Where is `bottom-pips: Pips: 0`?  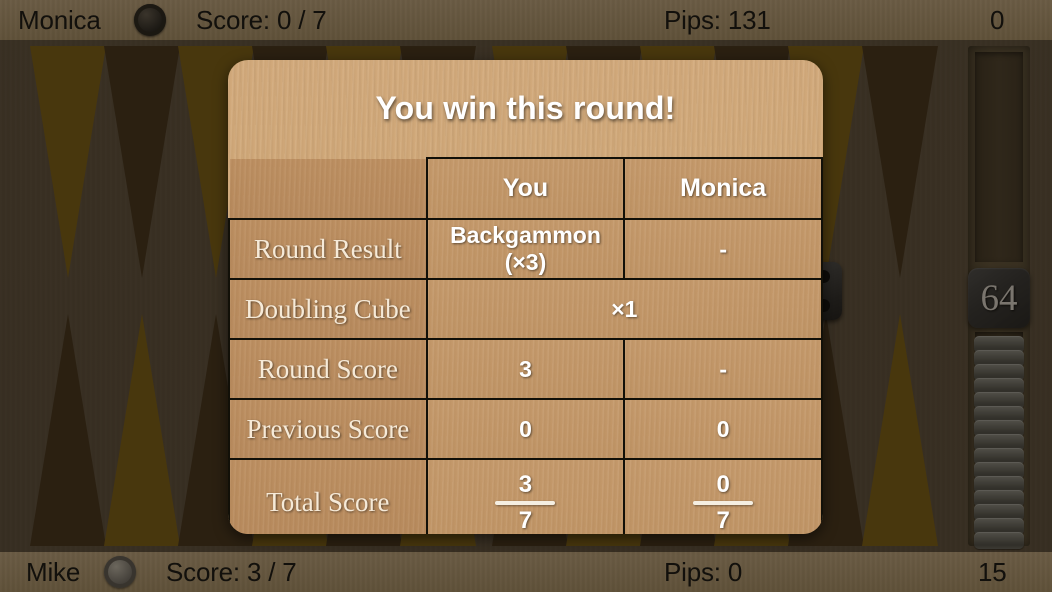
bottom-pips: Pips: 0 is located at coordinates (703, 572).